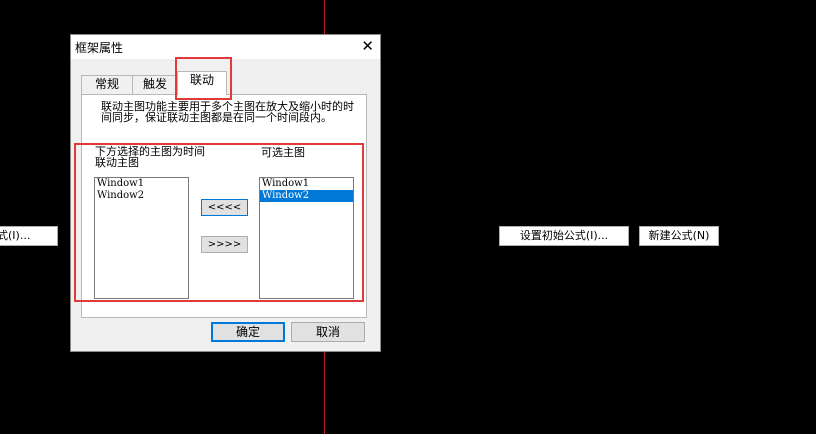 Image resolution: width=816 pixels, height=434 pixels. What do you see at coordinates (155, 84) in the screenshot?
I see `tab-trigger: 触发` at bounding box center [155, 84].